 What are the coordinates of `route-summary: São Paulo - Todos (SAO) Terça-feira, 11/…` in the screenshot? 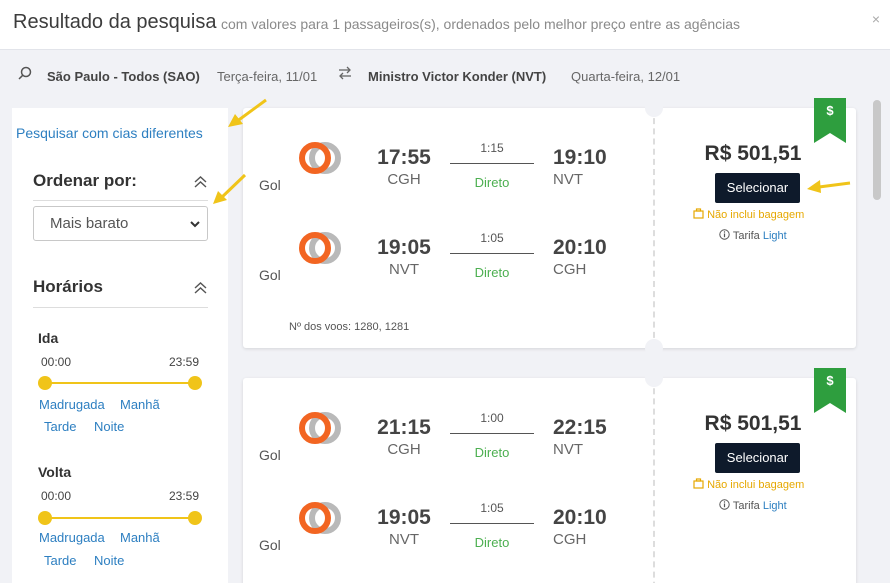 It's located at (445, 75).